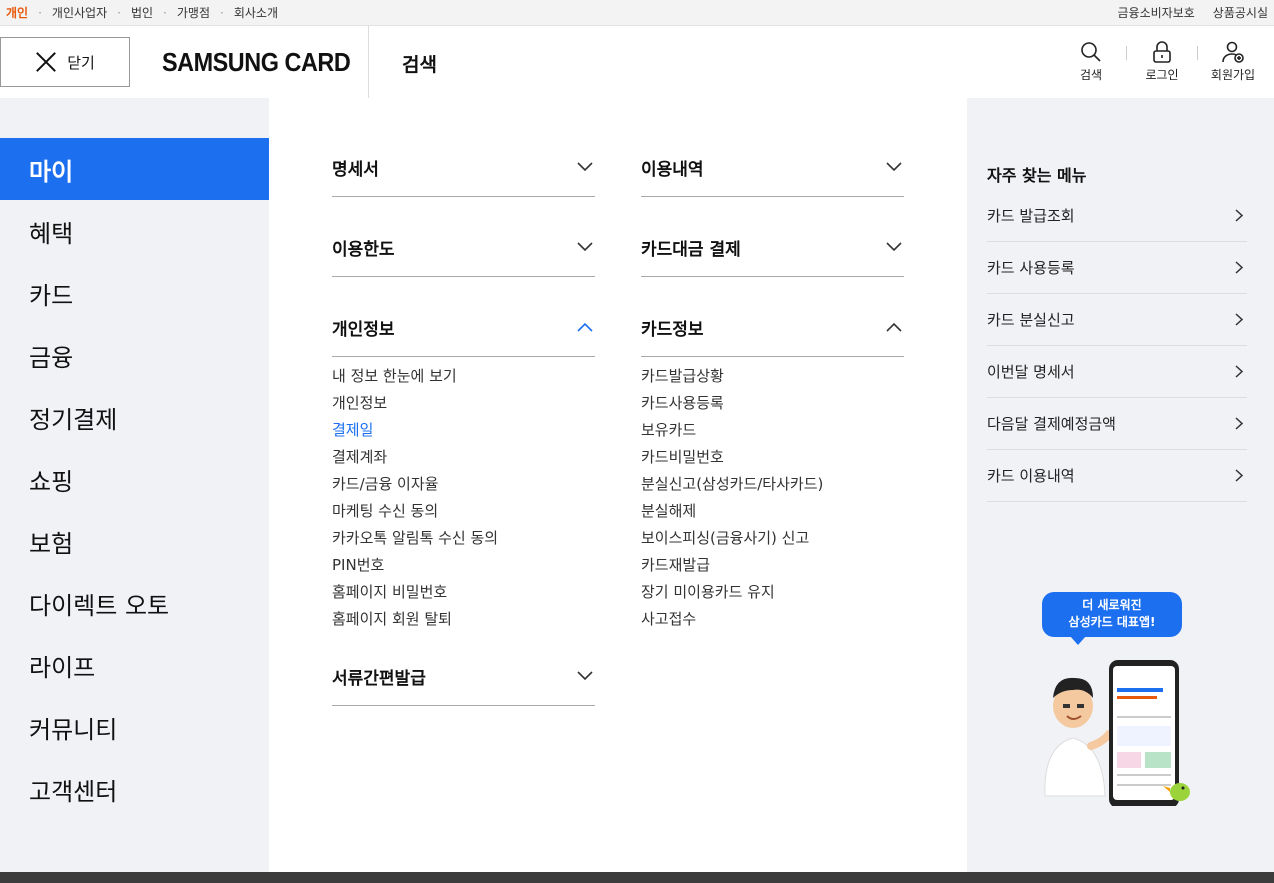 This screenshot has height=883, width=1274. I want to click on segment-link-personal: 개인, so click(17, 12).